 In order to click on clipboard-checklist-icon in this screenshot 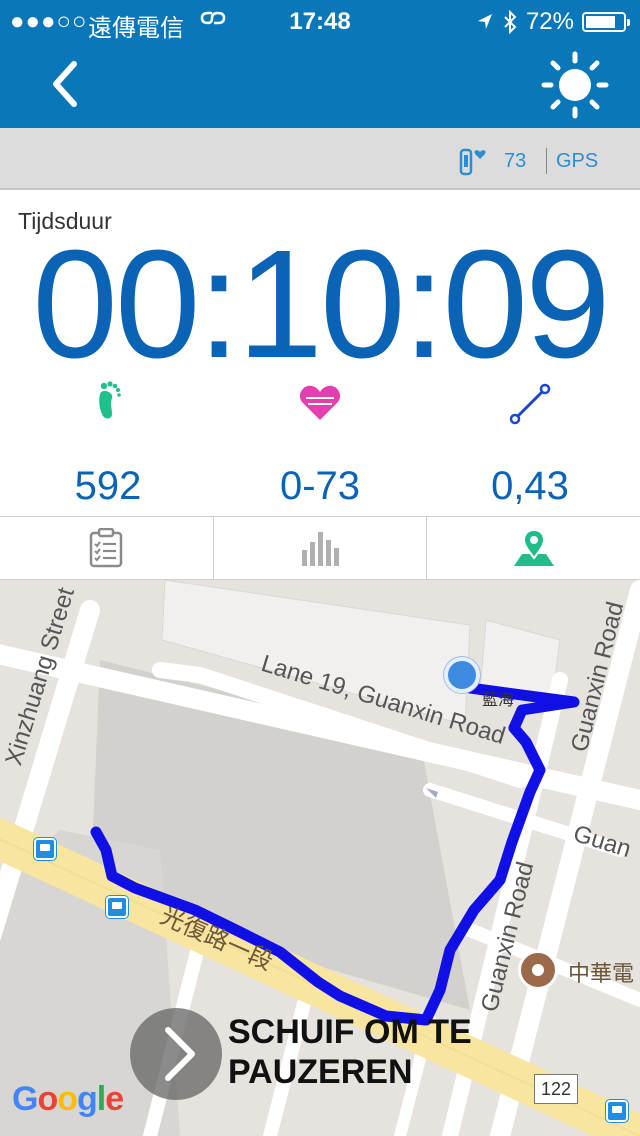, I will do `click(106, 548)`.